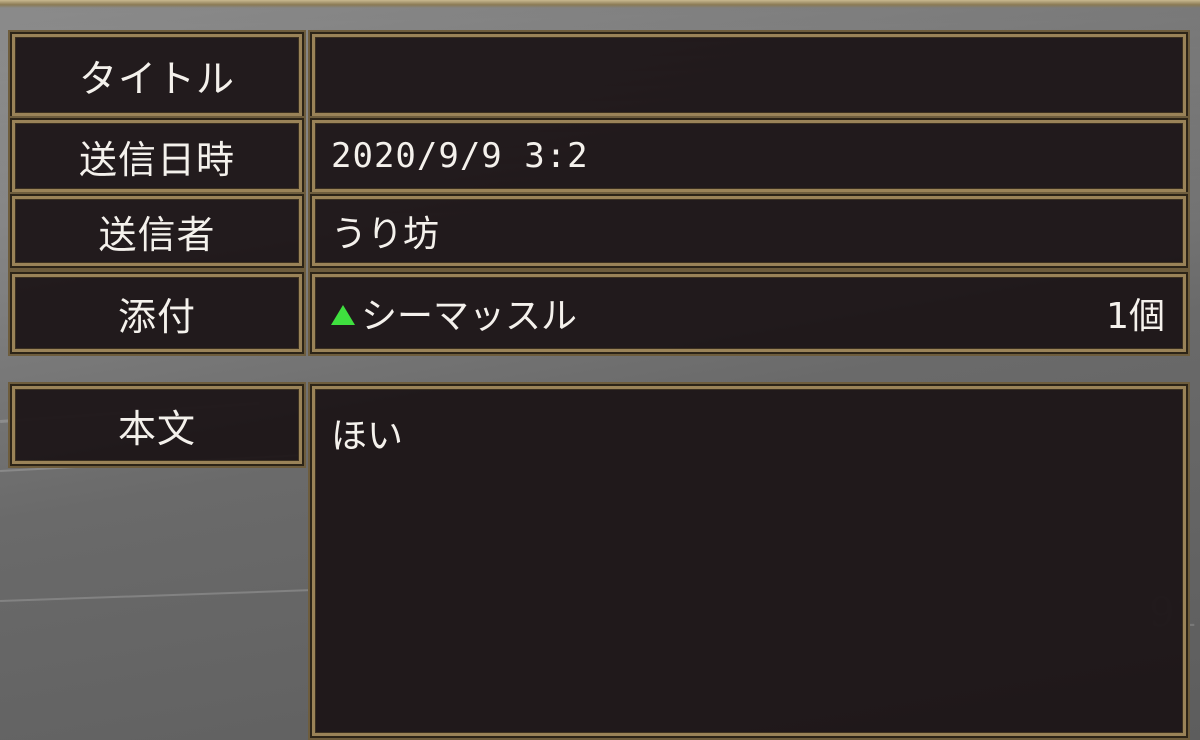 The image size is (1200, 740). Describe the element at coordinates (749, 231) in the screenshot. I see `sender-field: うり坊` at that location.